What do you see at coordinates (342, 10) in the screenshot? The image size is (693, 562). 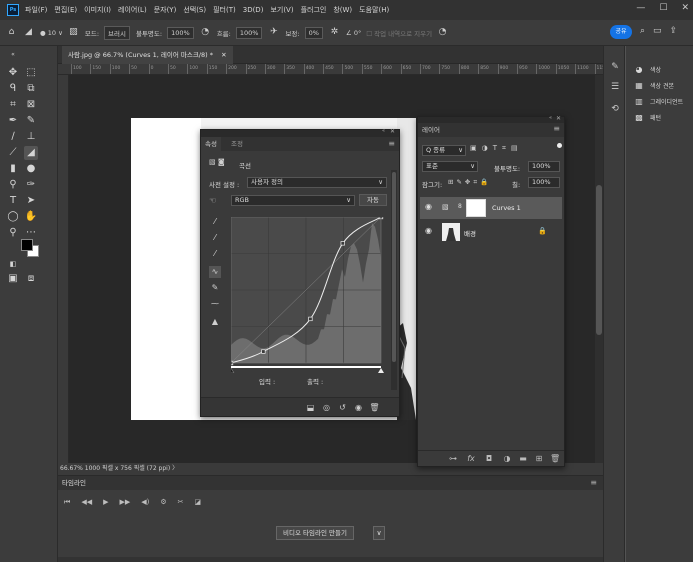 I see `menu-window: 창(W)` at bounding box center [342, 10].